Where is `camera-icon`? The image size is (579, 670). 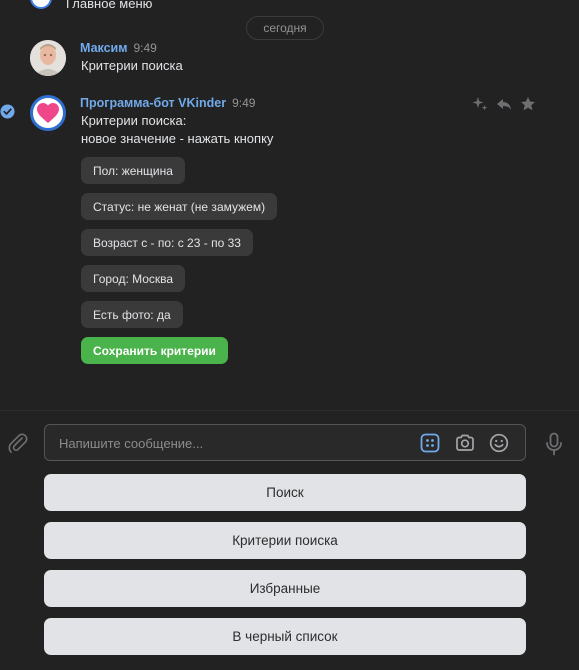 camera-icon is located at coordinates (465, 443).